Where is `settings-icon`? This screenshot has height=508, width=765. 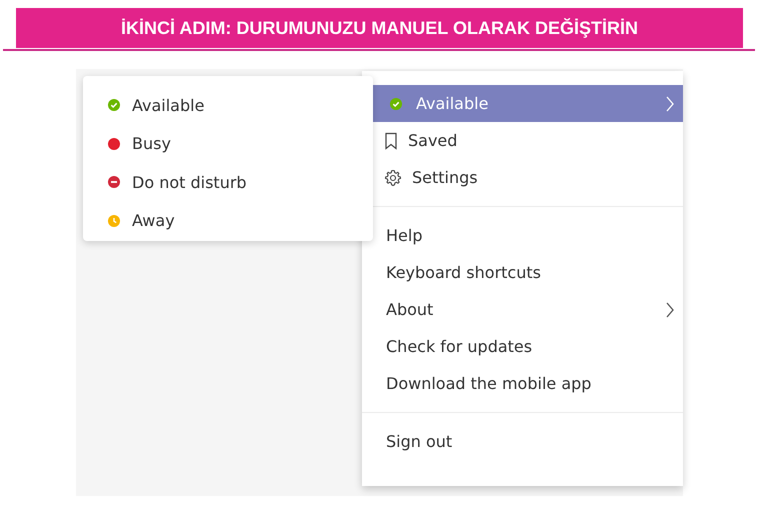 settings-icon is located at coordinates (393, 177).